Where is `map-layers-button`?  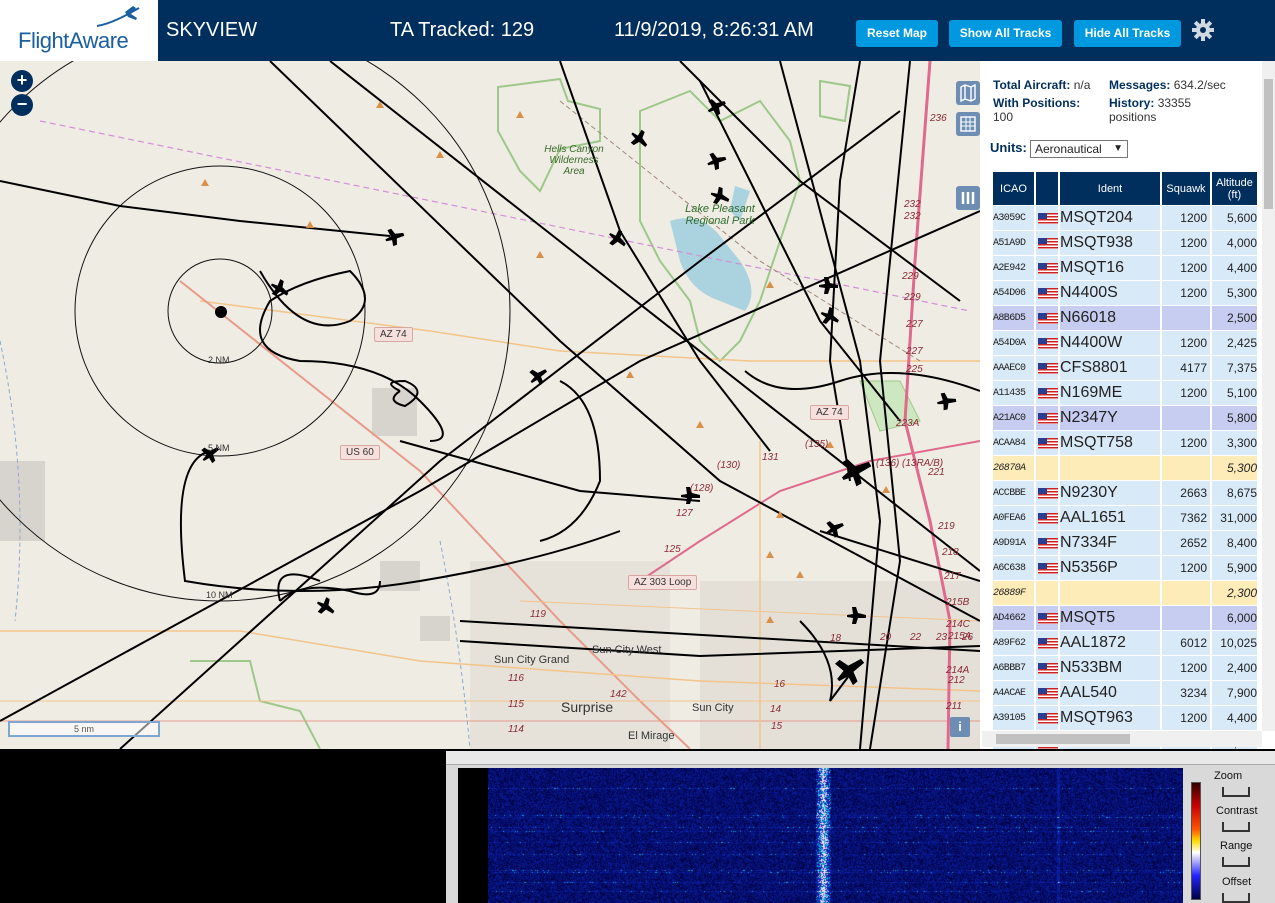
map-layers-button is located at coordinates (968, 93).